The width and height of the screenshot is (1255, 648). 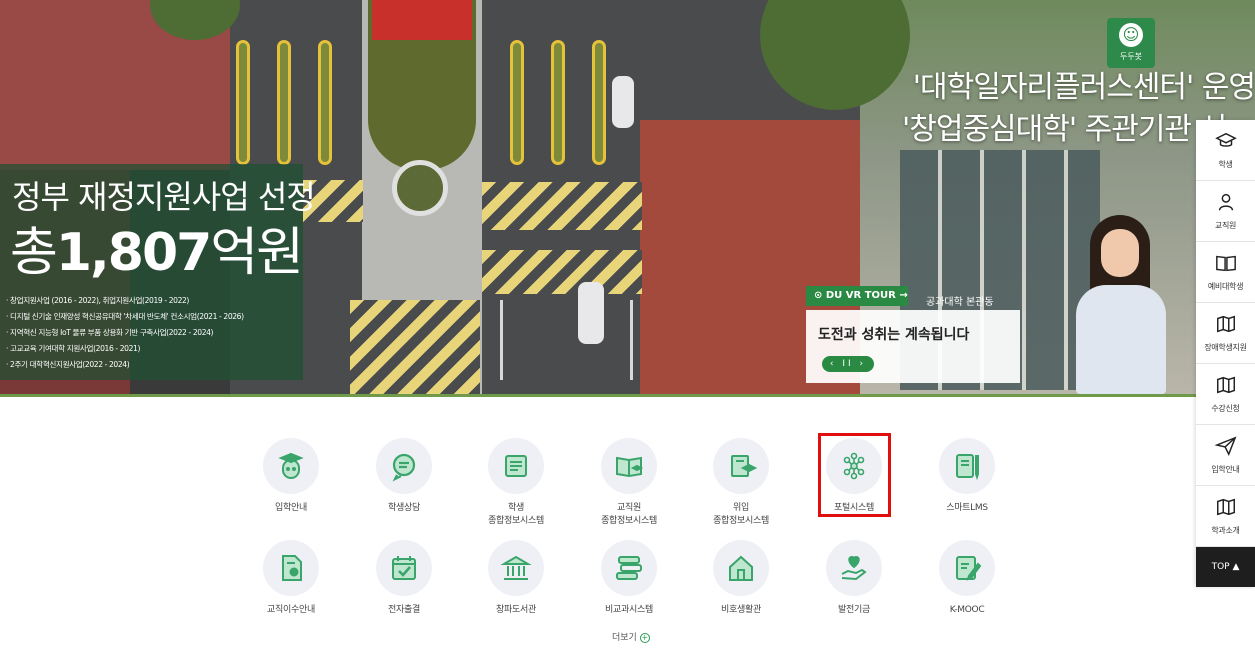 What do you see at coordinates (291, 466) in the screenshot?
I see `graduate-face-icon` at bounding box center [291, 466].